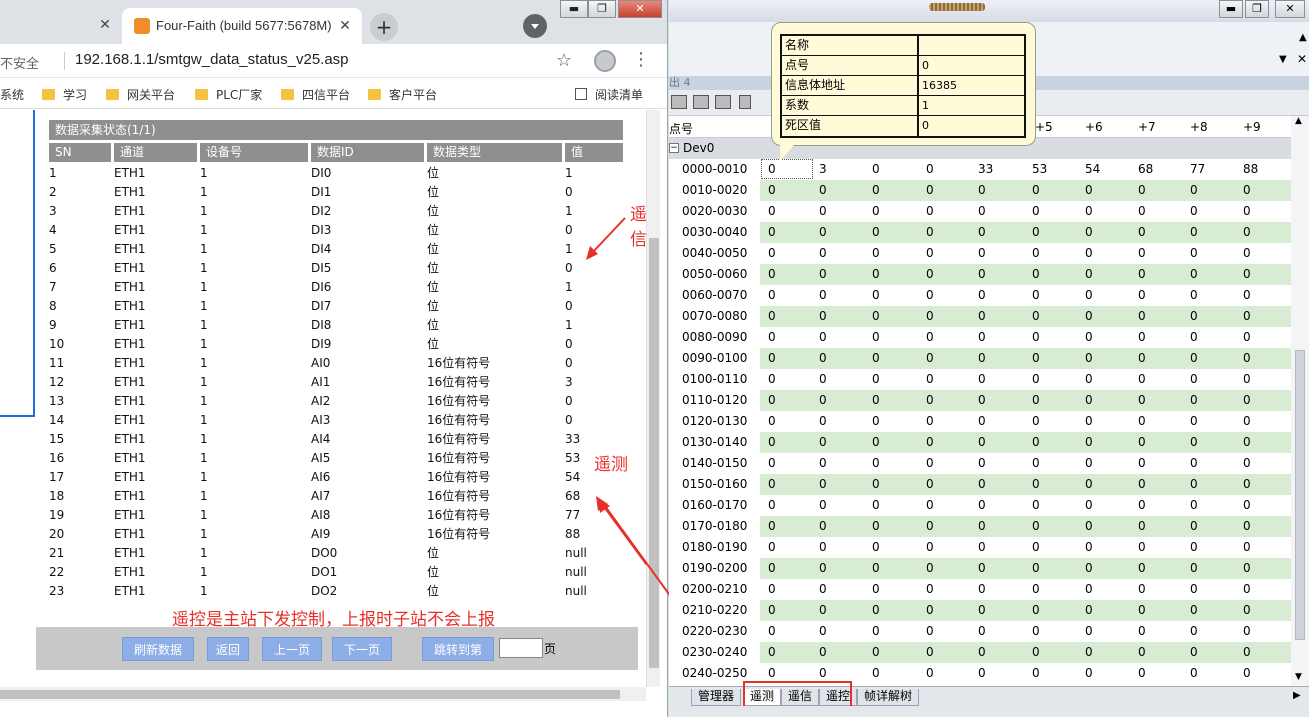  Describe the element at coordinates (980, 463) in the screenshot. I see `grid-row: 0140-0150 0 0 0 0 0 0 0 0 0 0` at that location.